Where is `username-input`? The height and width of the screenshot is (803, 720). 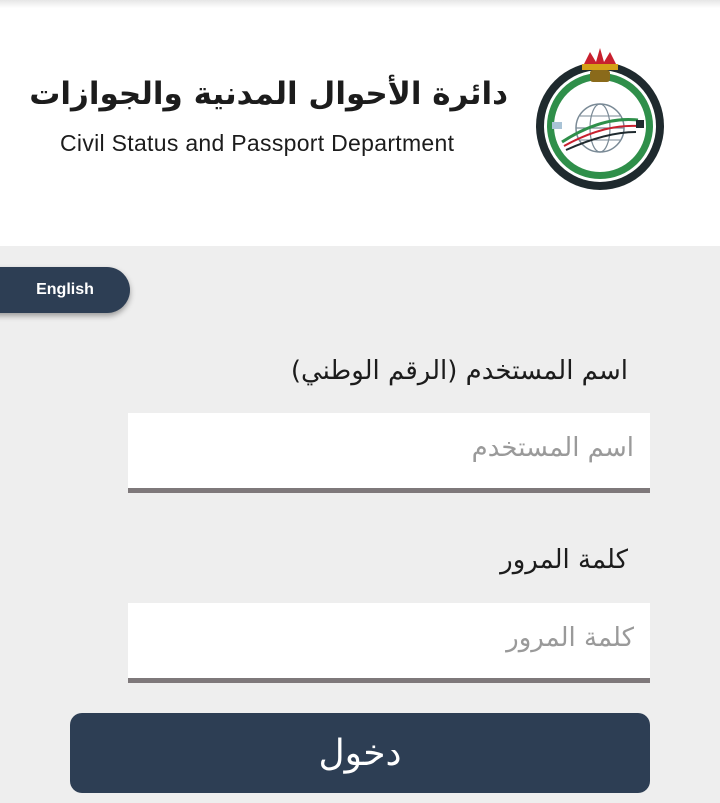 username-input is located at coordinates (389, 453).